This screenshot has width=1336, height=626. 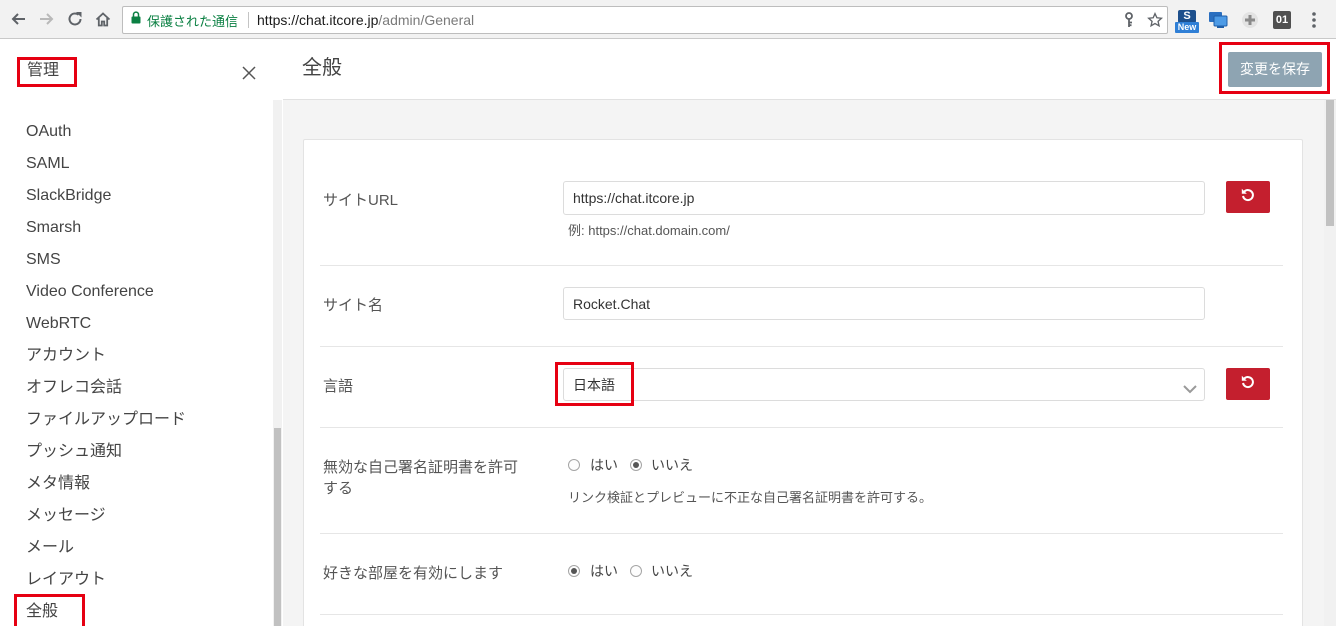 I want to click on save-changes-button: 変更を保存, so click(x=1275, y=69).